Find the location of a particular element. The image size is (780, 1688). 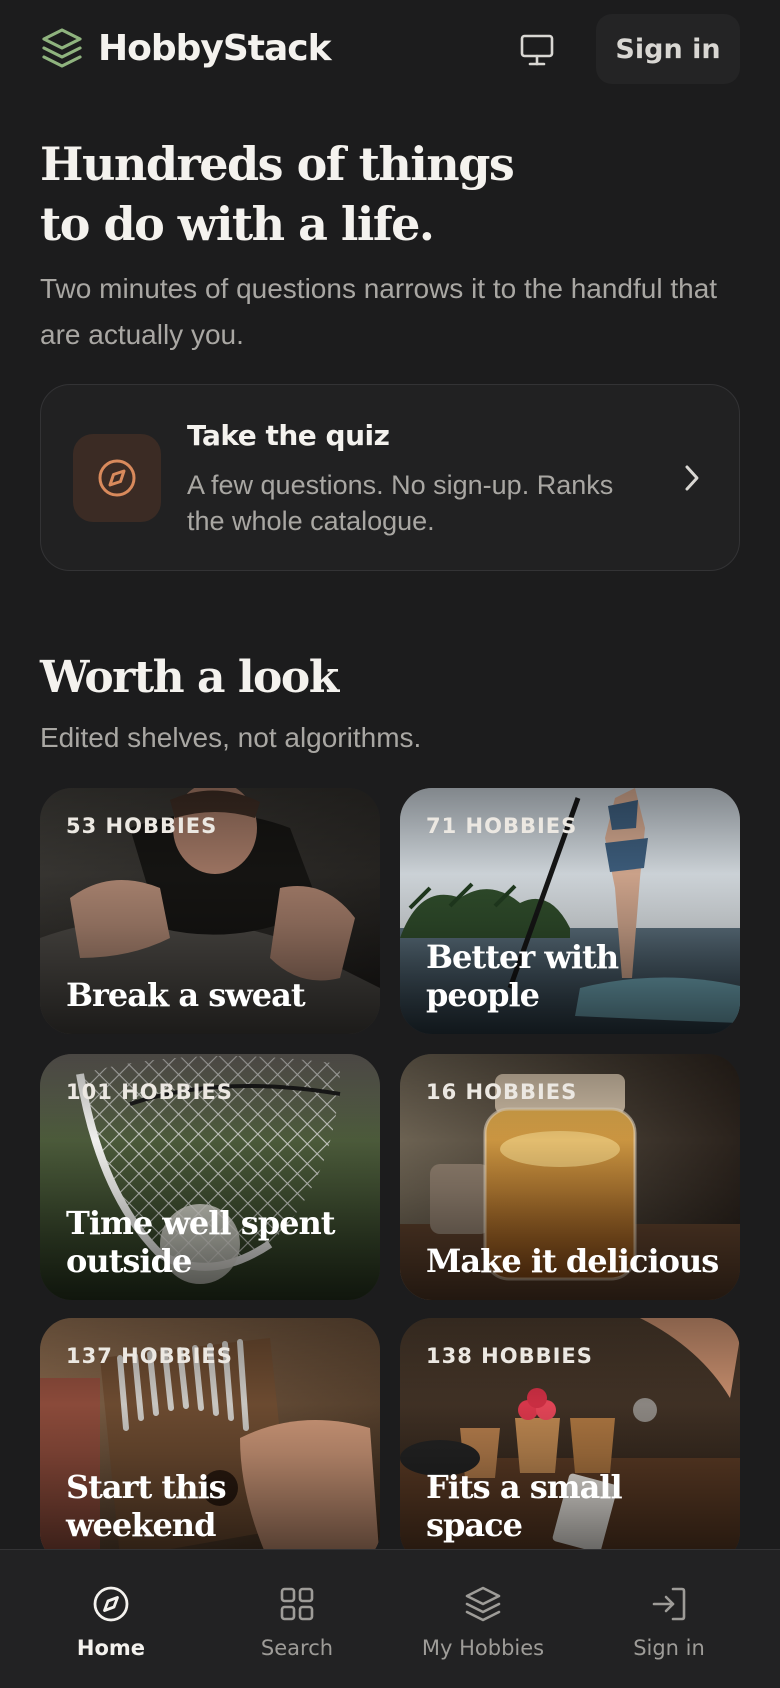

tile-name: Time well spent outside is located at coordinates (200, 1242).